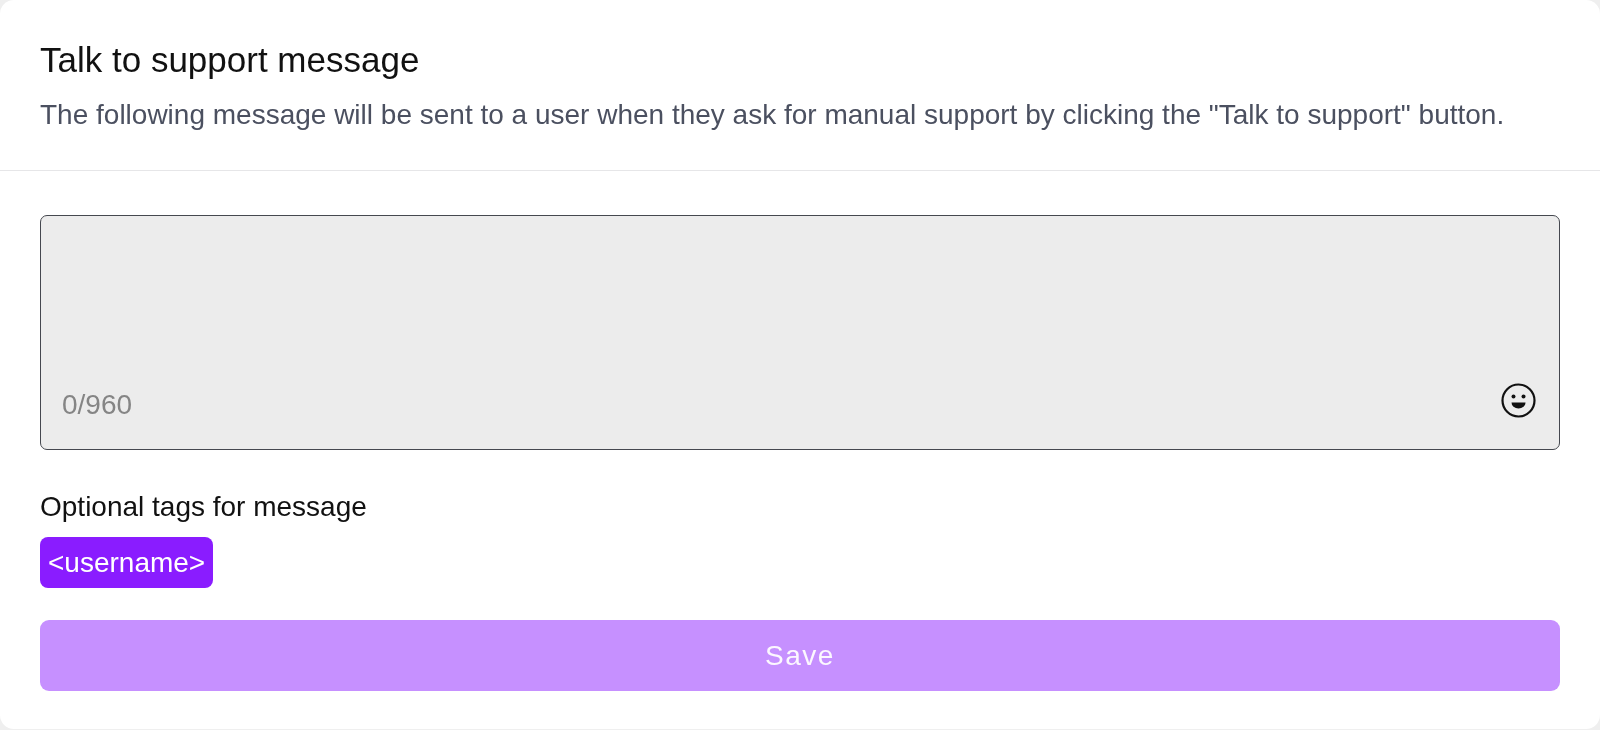 The width and height of the screenshot is (1600, 730). I want to click on section-title: Talk to support message, so click(230, 60).